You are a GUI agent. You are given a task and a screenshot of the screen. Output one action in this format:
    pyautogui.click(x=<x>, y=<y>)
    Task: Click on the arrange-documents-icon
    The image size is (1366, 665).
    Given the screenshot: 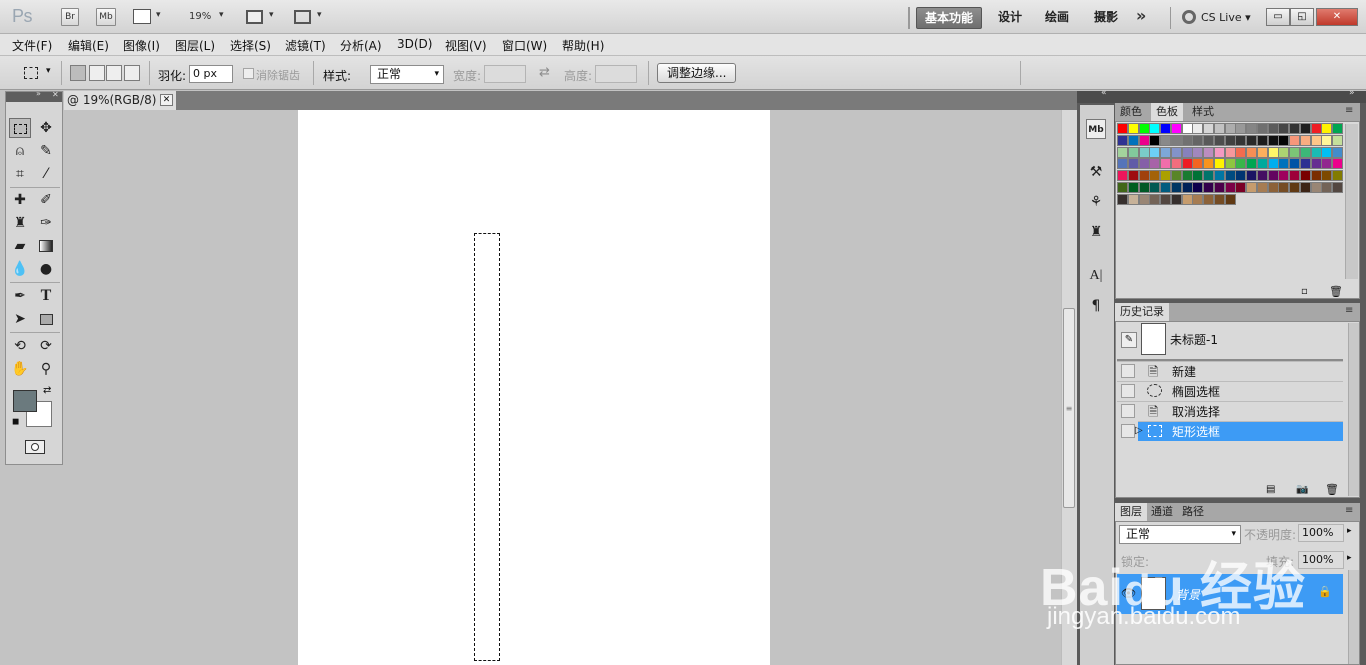 What is the action you would take?
    pyautogui.click(x=254, y=17)
    